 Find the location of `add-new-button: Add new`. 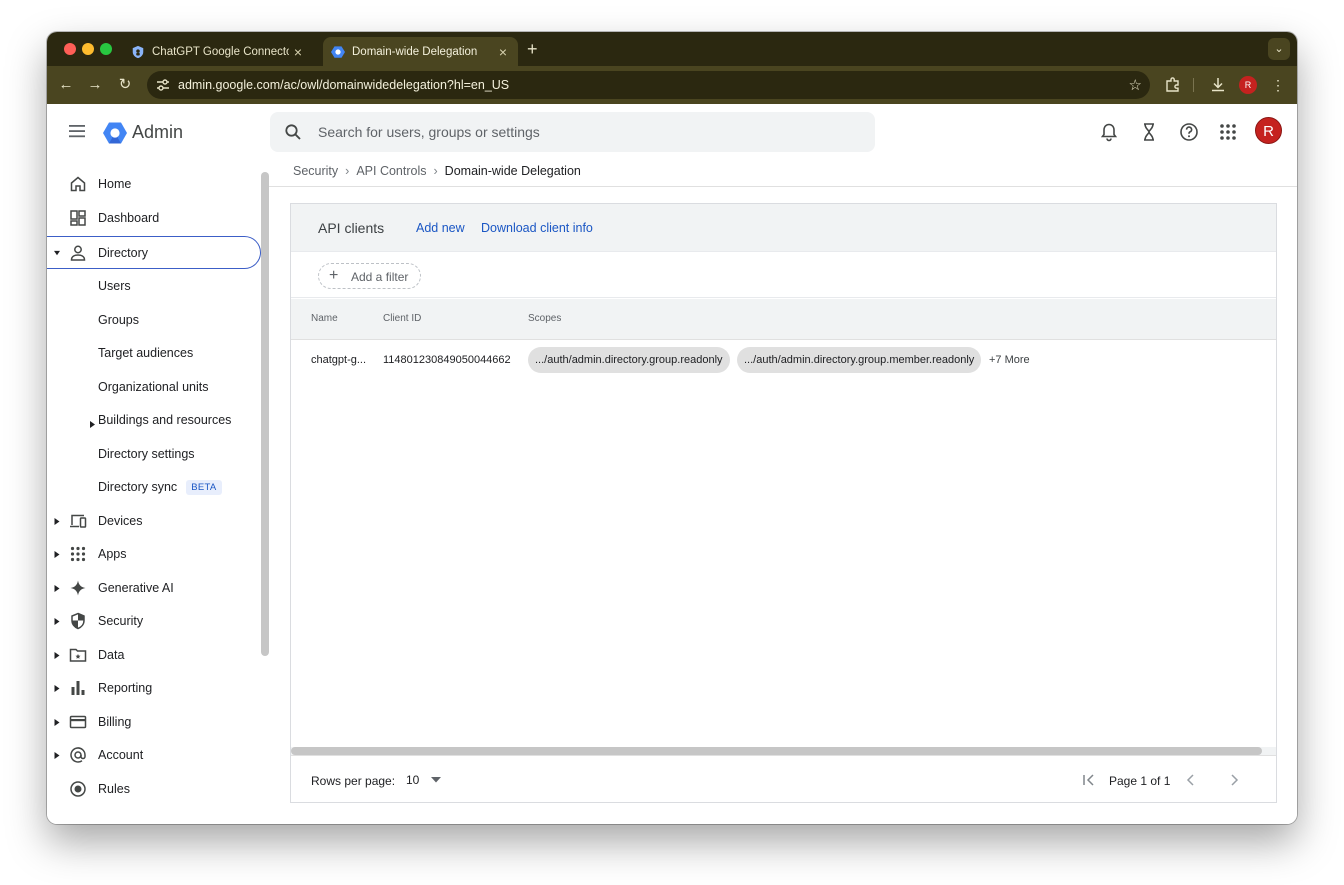

add-new-button: Add new is located at coordinates (440, 228).